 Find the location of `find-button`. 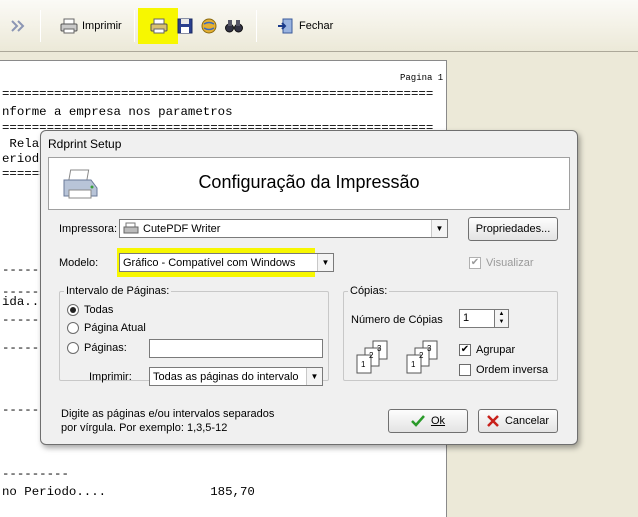

find-button is located at coordinates (234, 26).